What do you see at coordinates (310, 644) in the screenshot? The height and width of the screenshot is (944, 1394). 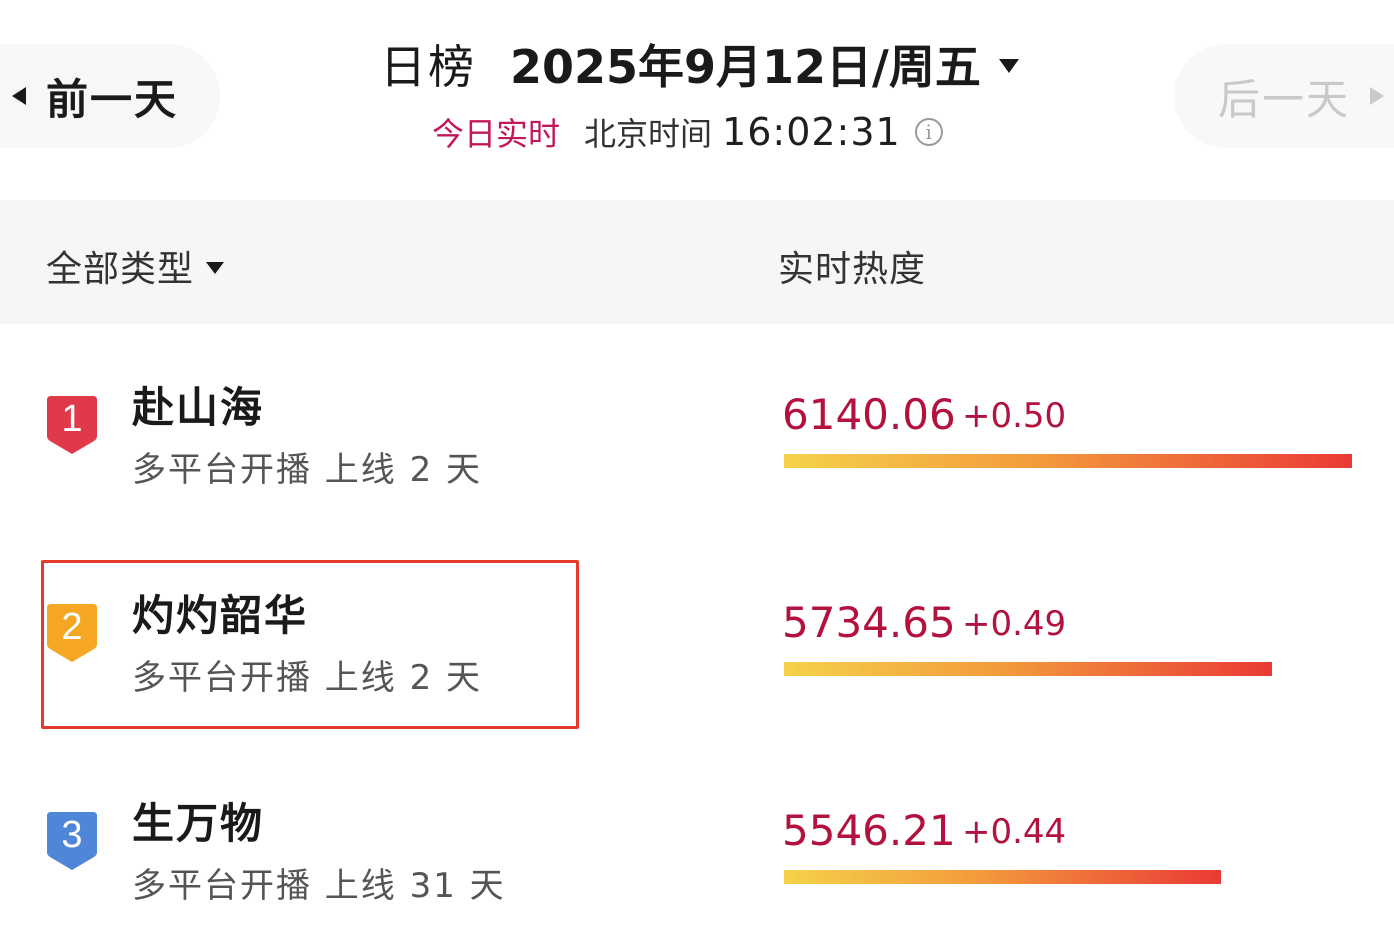 I see `highlight-box` at bounding box center [310, 644].